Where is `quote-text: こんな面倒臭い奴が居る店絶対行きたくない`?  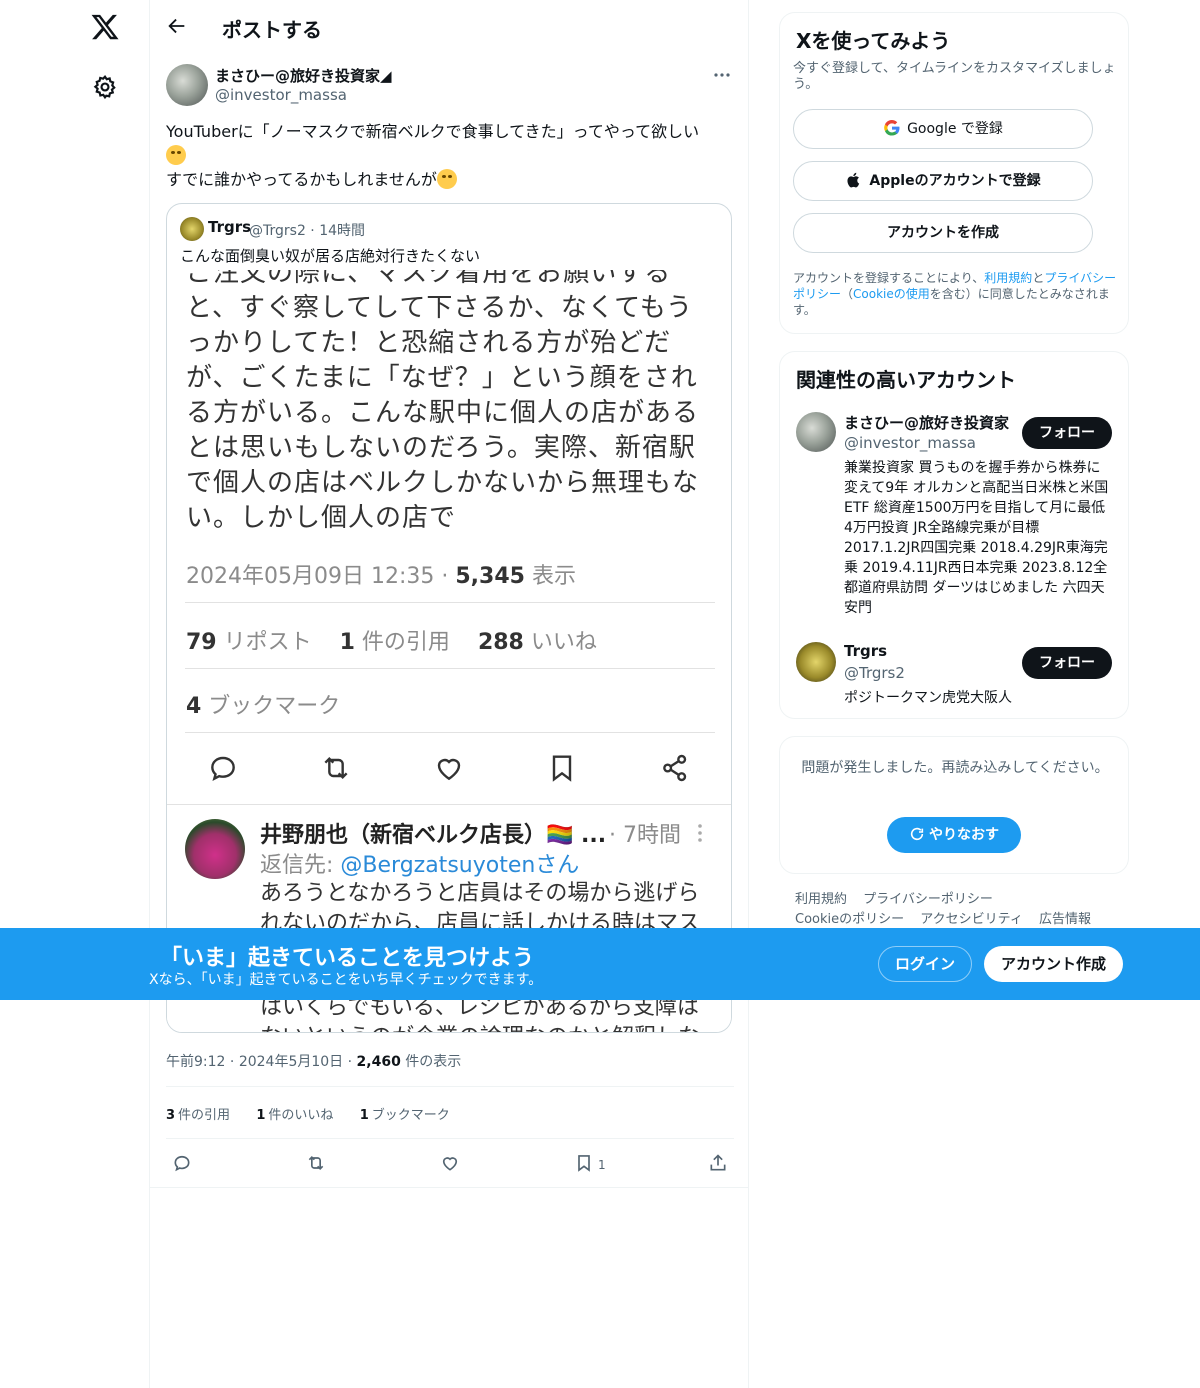
quote-text: こんな面倒臭い奴が居る店絶対行きたくない is located at coordinates (330, 256).